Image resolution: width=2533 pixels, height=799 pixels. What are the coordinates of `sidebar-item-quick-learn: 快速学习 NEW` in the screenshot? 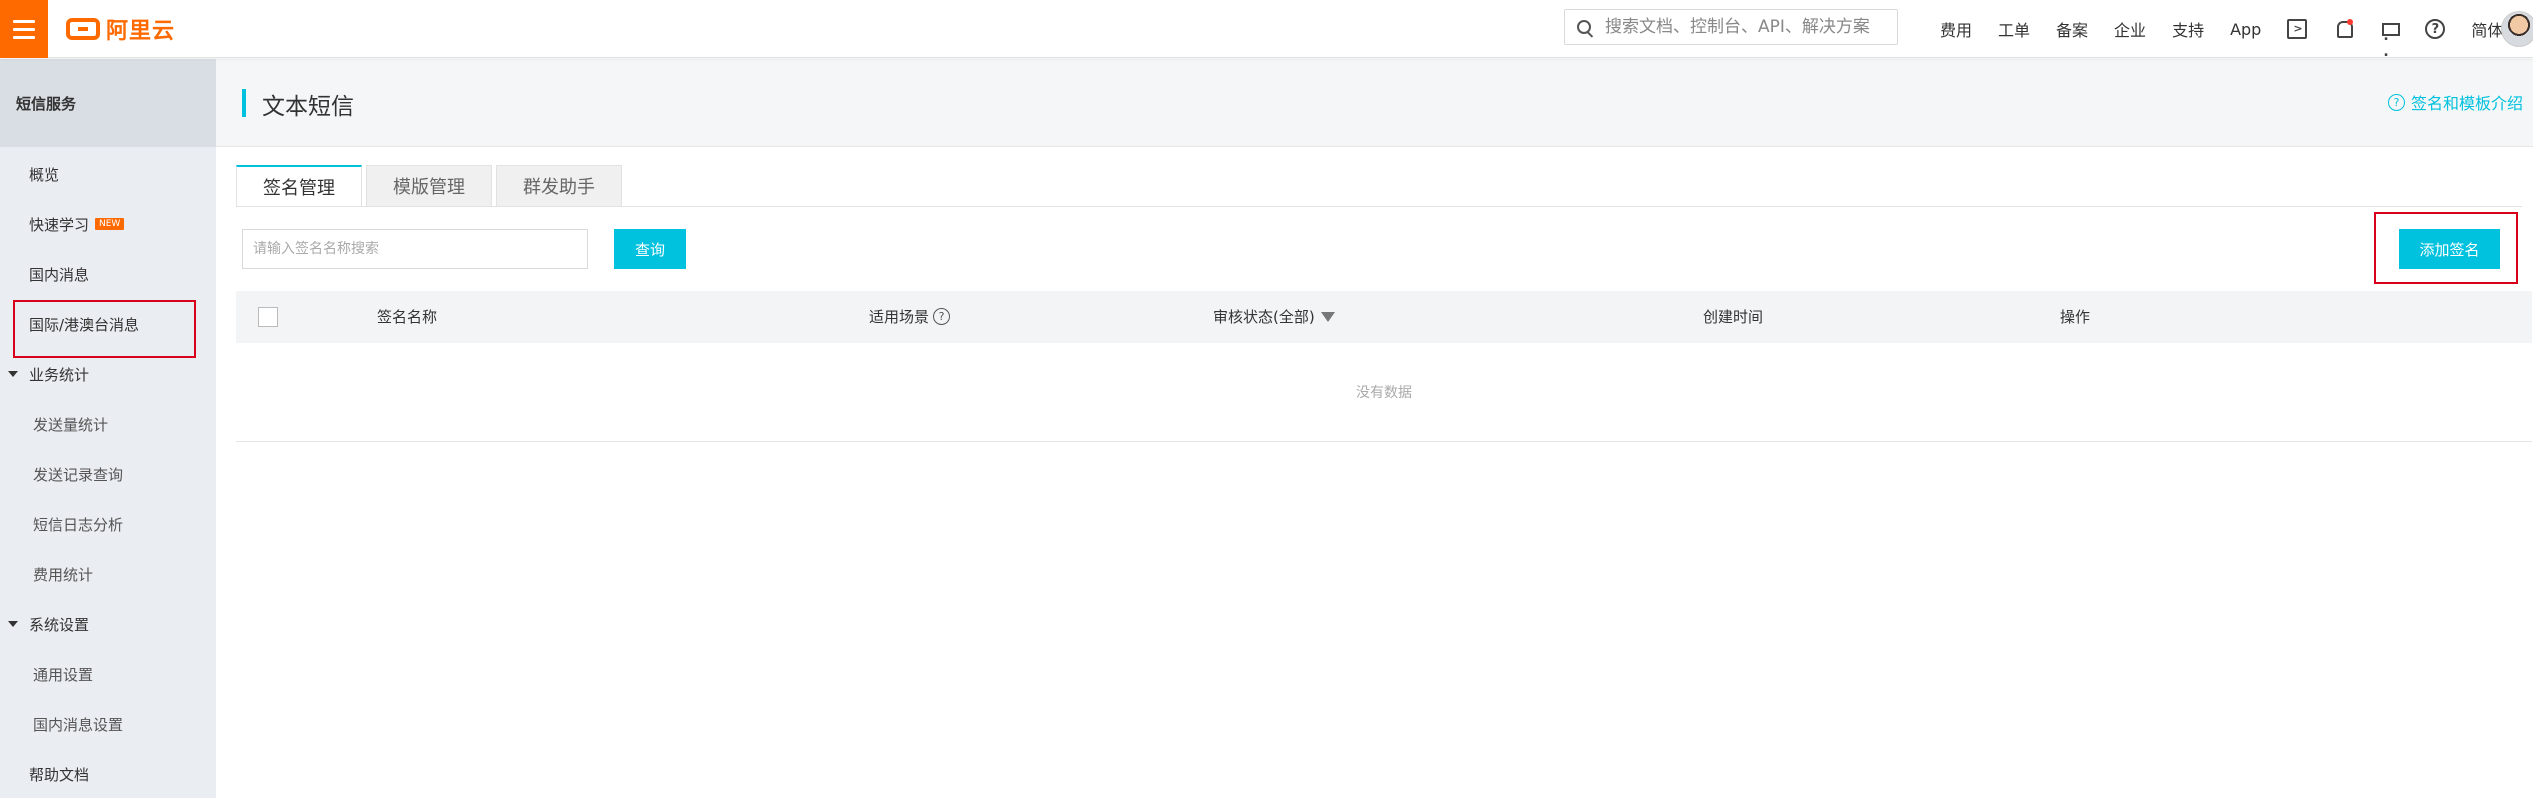 It's located at (108, 224).